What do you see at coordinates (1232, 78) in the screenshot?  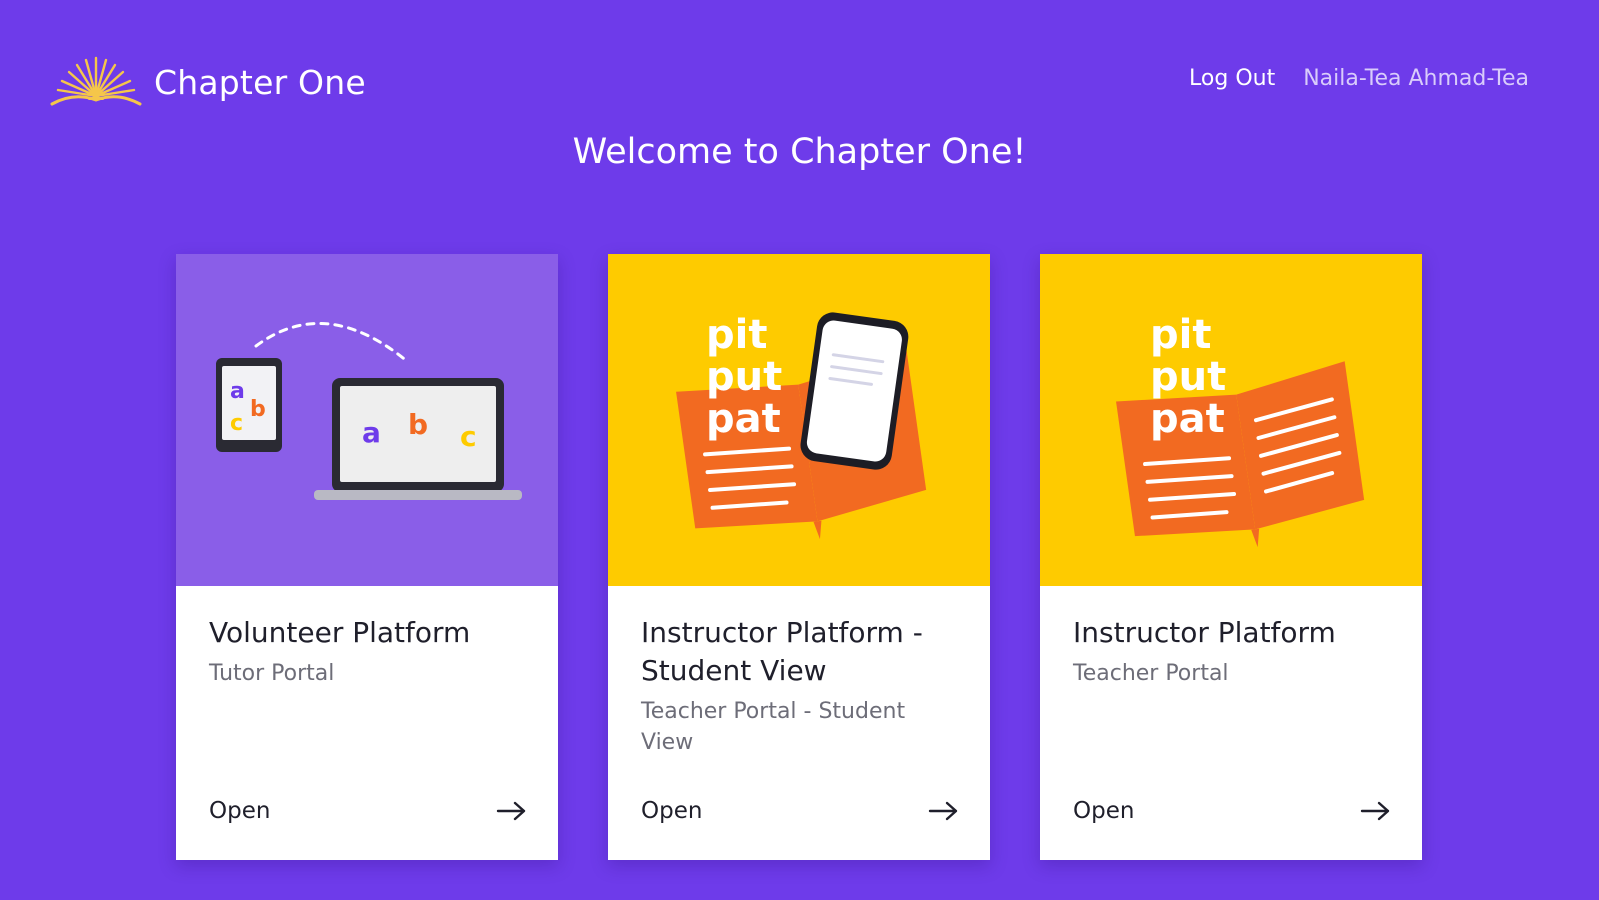 I see `logout-link: Log Out` at bounding box center [1232, 78].